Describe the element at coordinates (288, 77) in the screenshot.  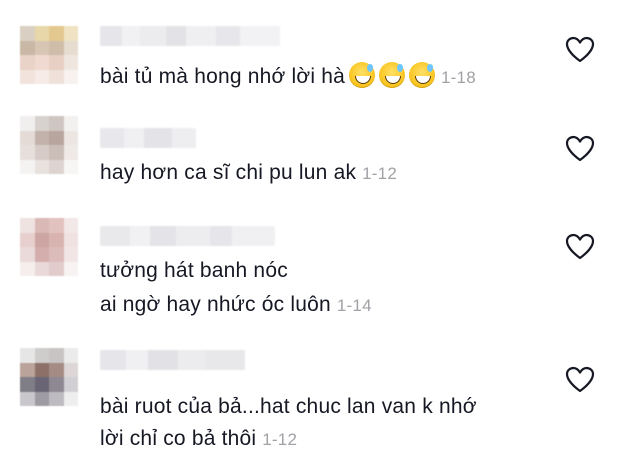
I see `comment-text: bài tủ mà hong nhớ lời hà 1-18` at that location.